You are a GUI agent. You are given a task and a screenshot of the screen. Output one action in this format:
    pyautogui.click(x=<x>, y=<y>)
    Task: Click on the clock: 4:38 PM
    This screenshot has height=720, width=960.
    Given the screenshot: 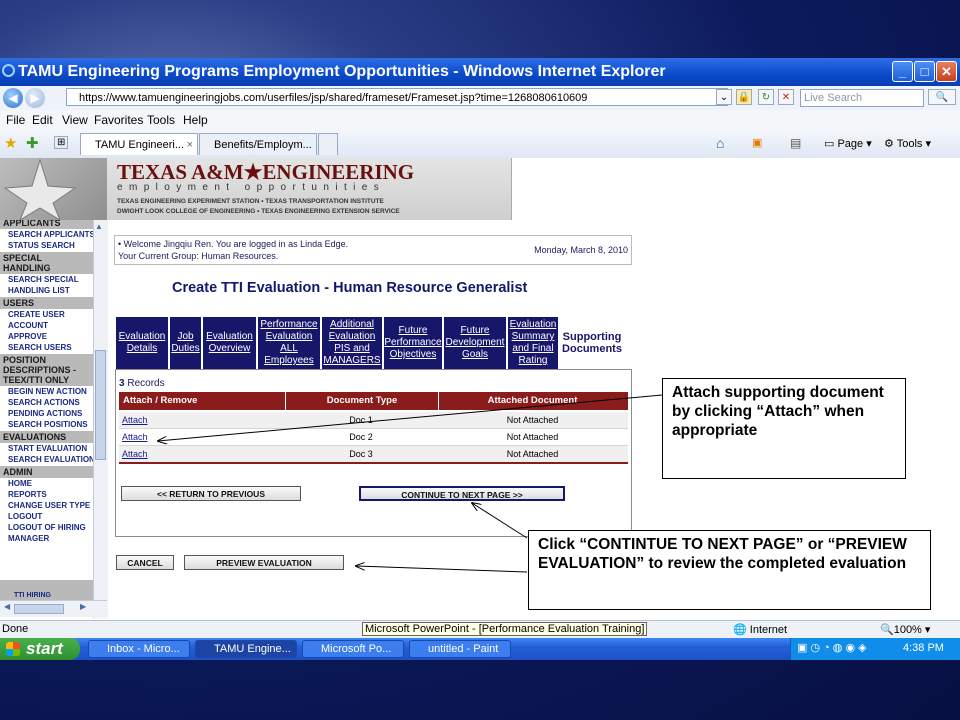 What is the action you would take?
    pyautogui.click(x=923, y=648)
    